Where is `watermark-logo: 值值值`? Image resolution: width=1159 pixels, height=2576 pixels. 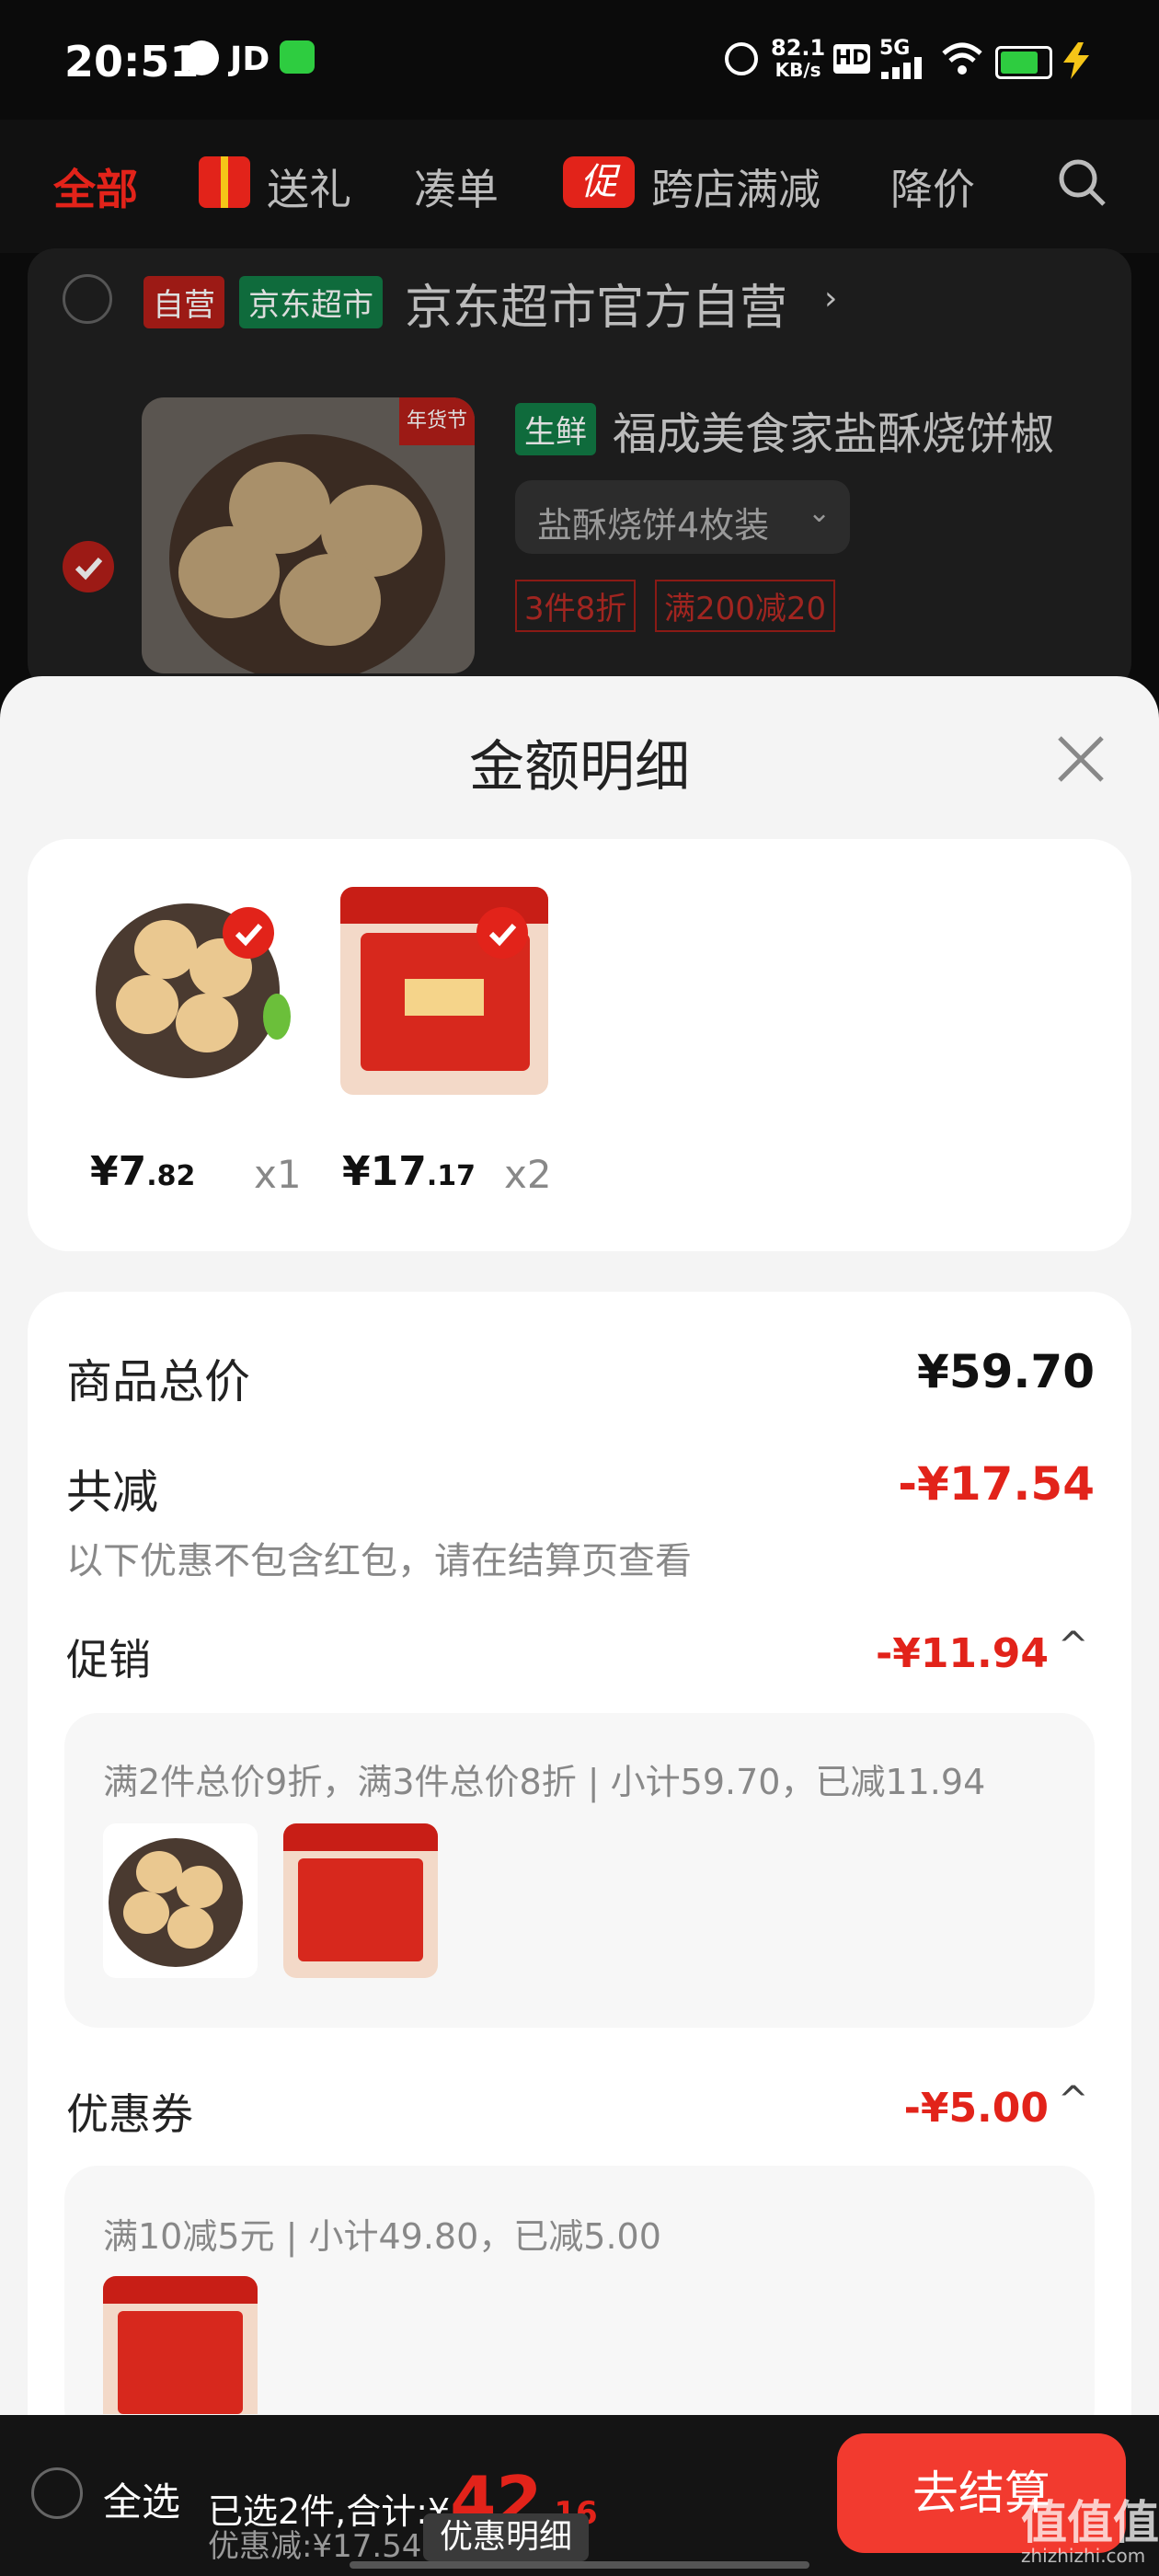 watermark-logo: 值值值 is located at coordinates (1090, 2522).